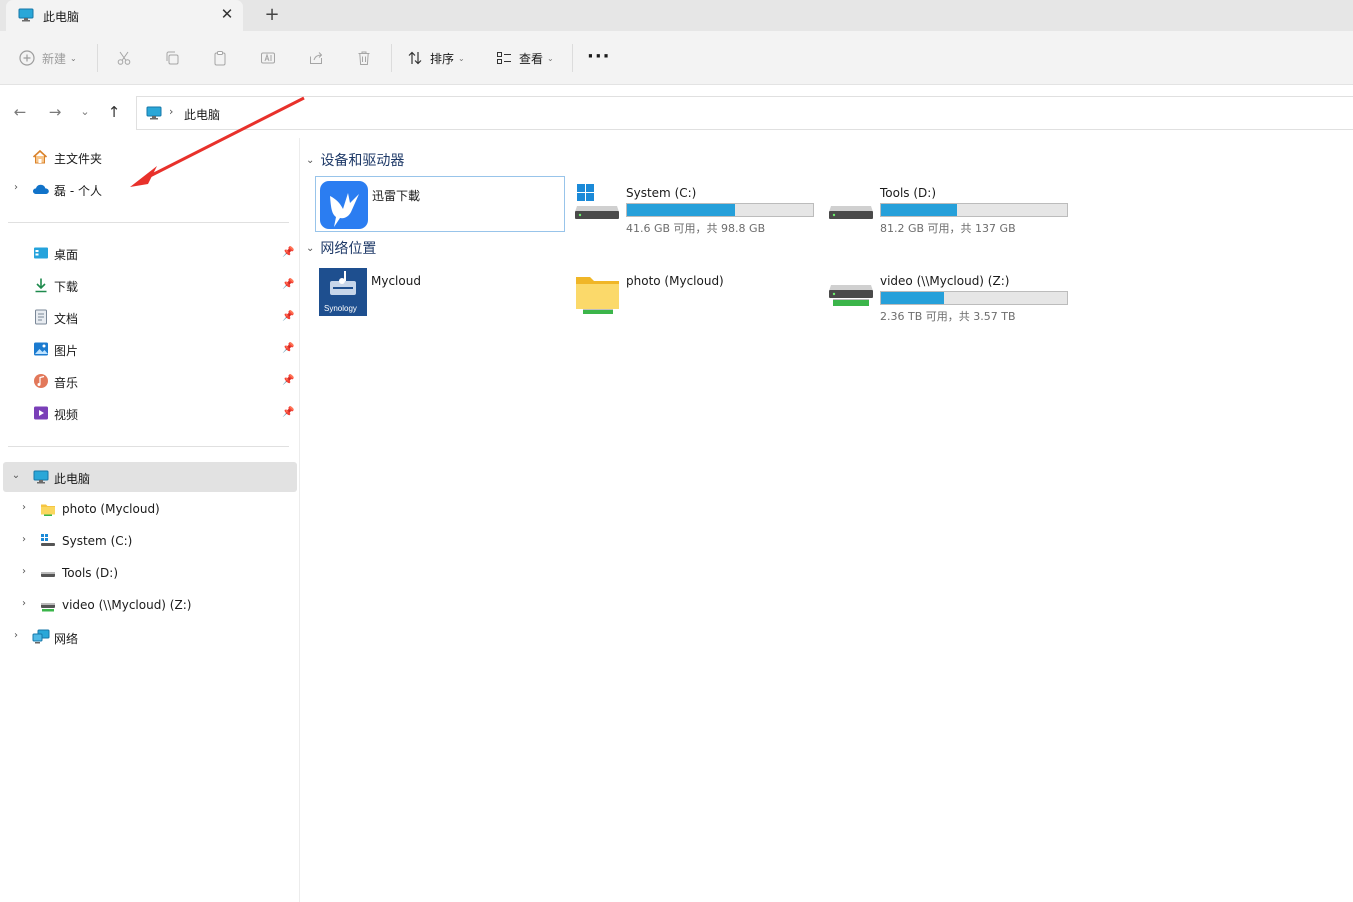 The height and width of the screenshot is (902, 1353). What do you see at coordinates (148, 381) in the screenshot?
I see `sidebar-item-music: 音乐 📌` at bounding box center [148, 381].